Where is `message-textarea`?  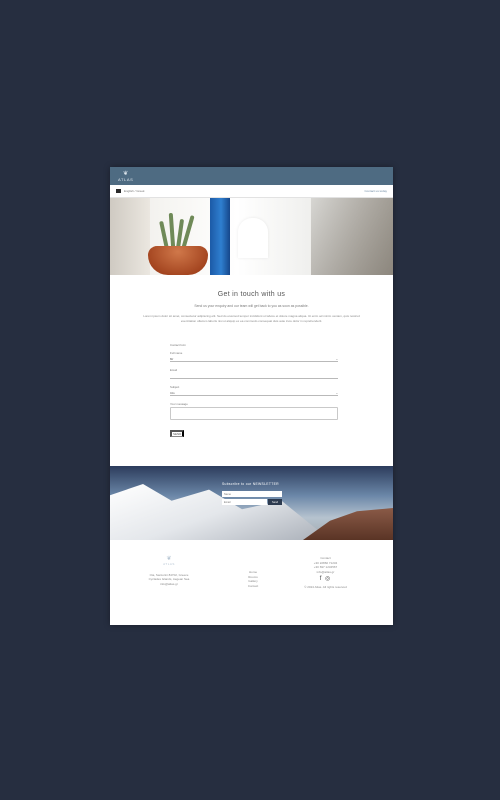
message-textarea is located at coordinates (254, 414).